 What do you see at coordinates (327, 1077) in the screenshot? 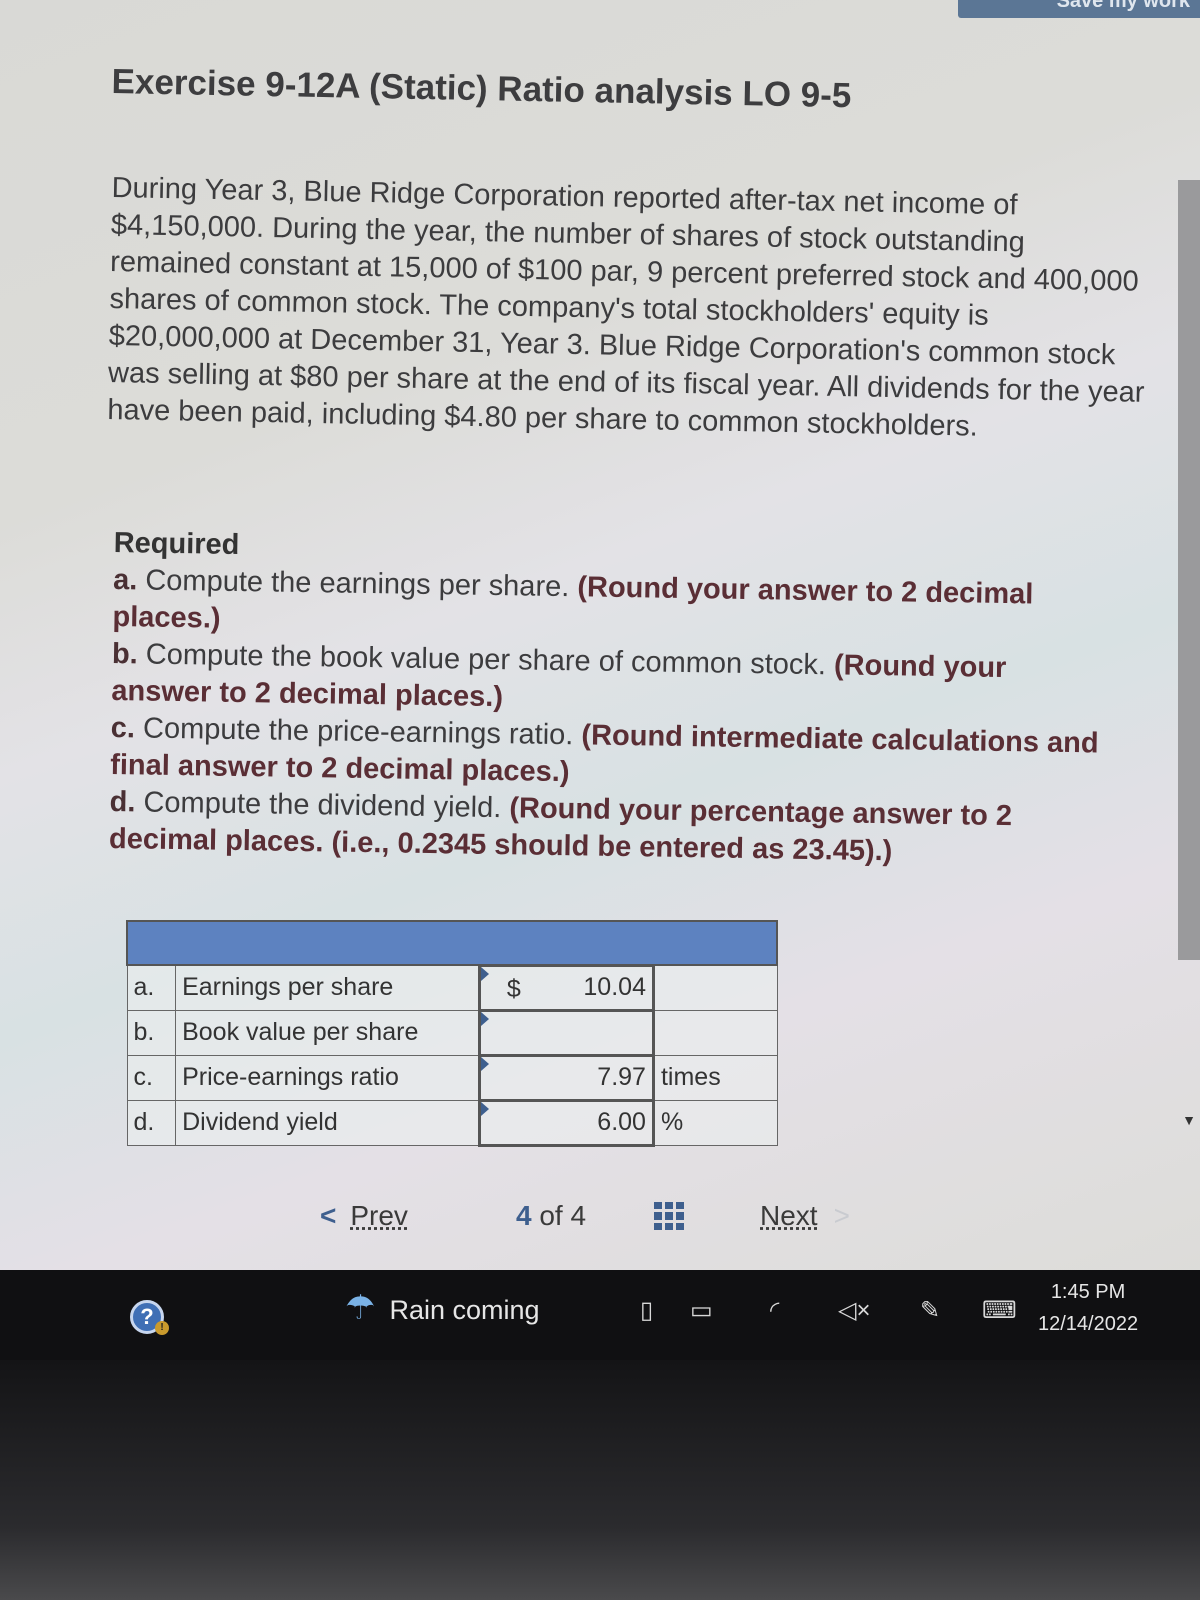
I see `row-label: Price-earnings ratio` at bounding box center [327, 1077].